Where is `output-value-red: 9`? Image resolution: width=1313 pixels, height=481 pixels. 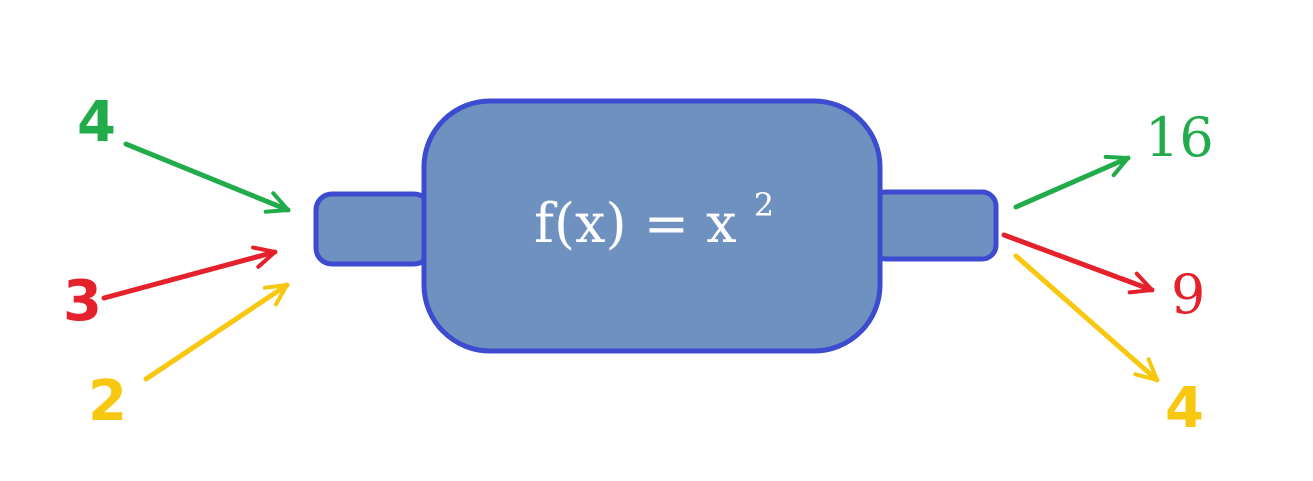
output-value-red: 9 is located at coordinates (1188, 294).